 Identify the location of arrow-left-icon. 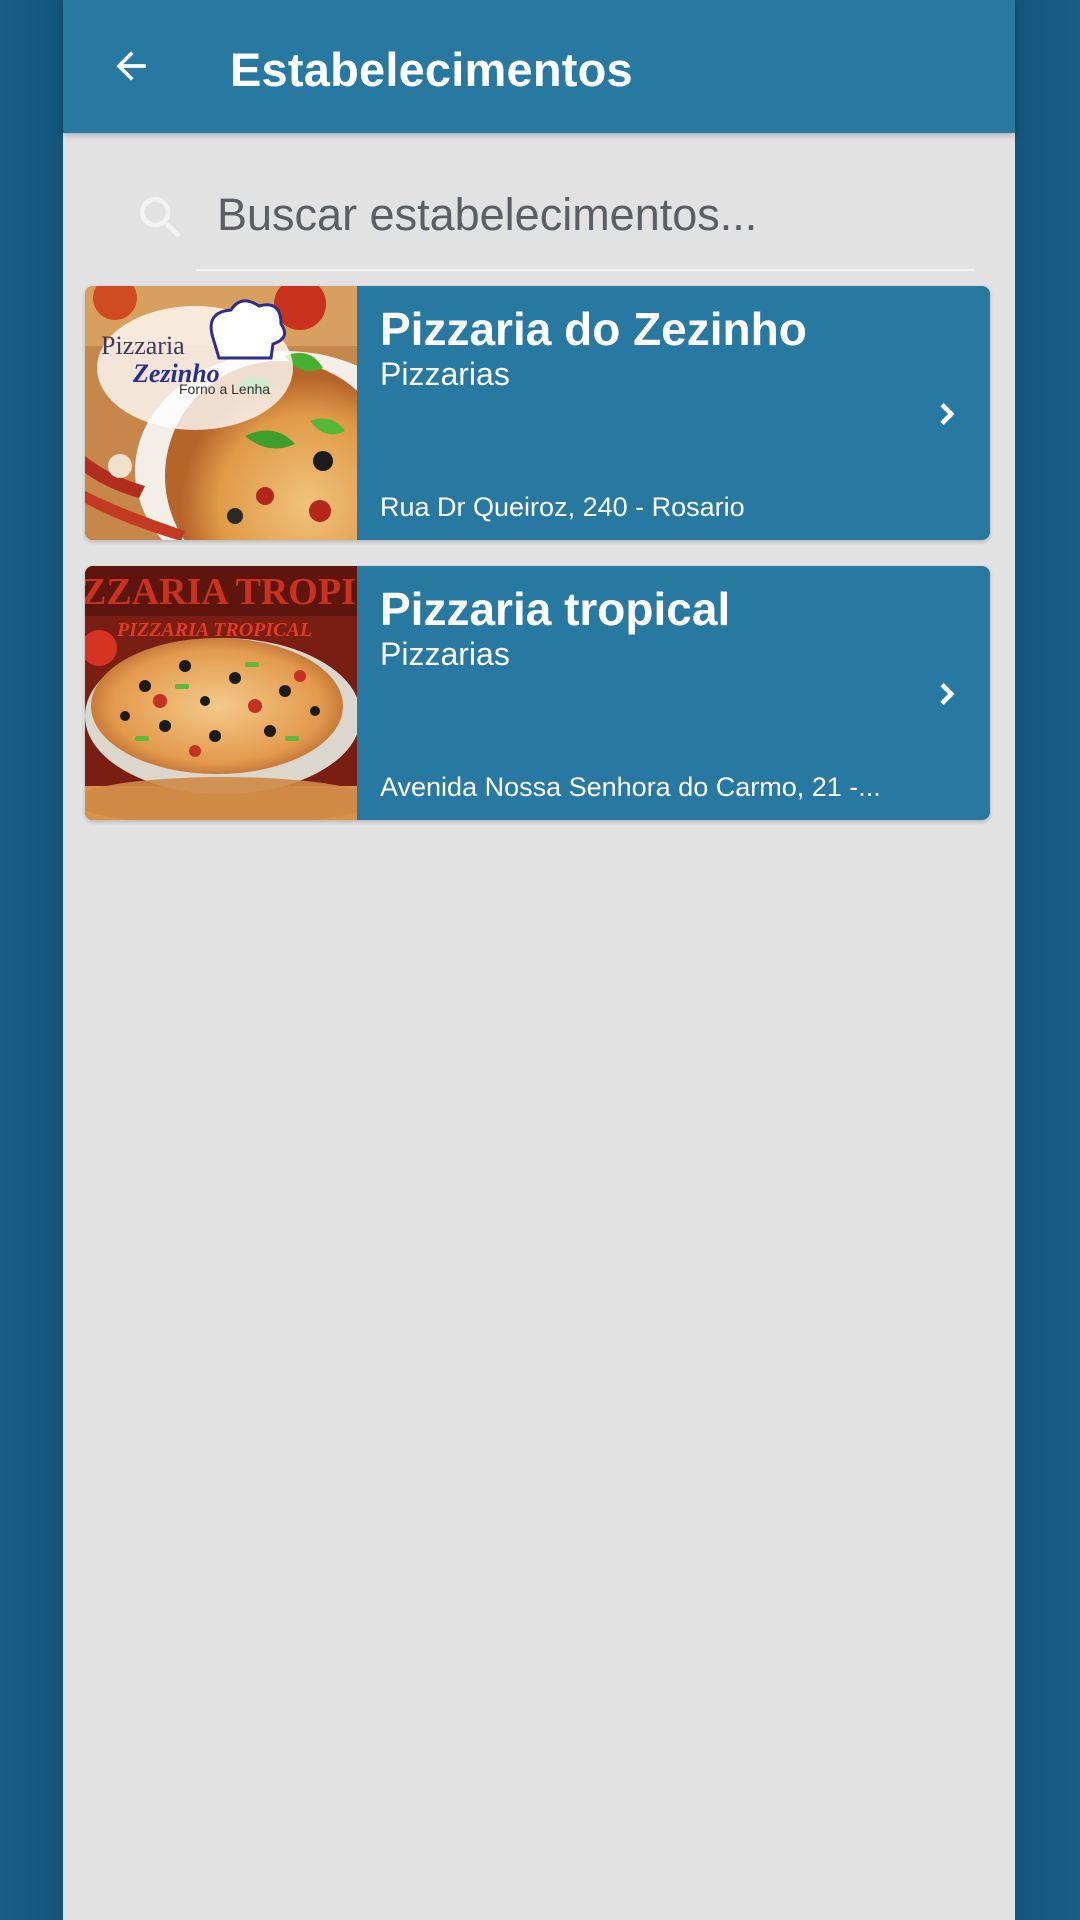
(131, 66).